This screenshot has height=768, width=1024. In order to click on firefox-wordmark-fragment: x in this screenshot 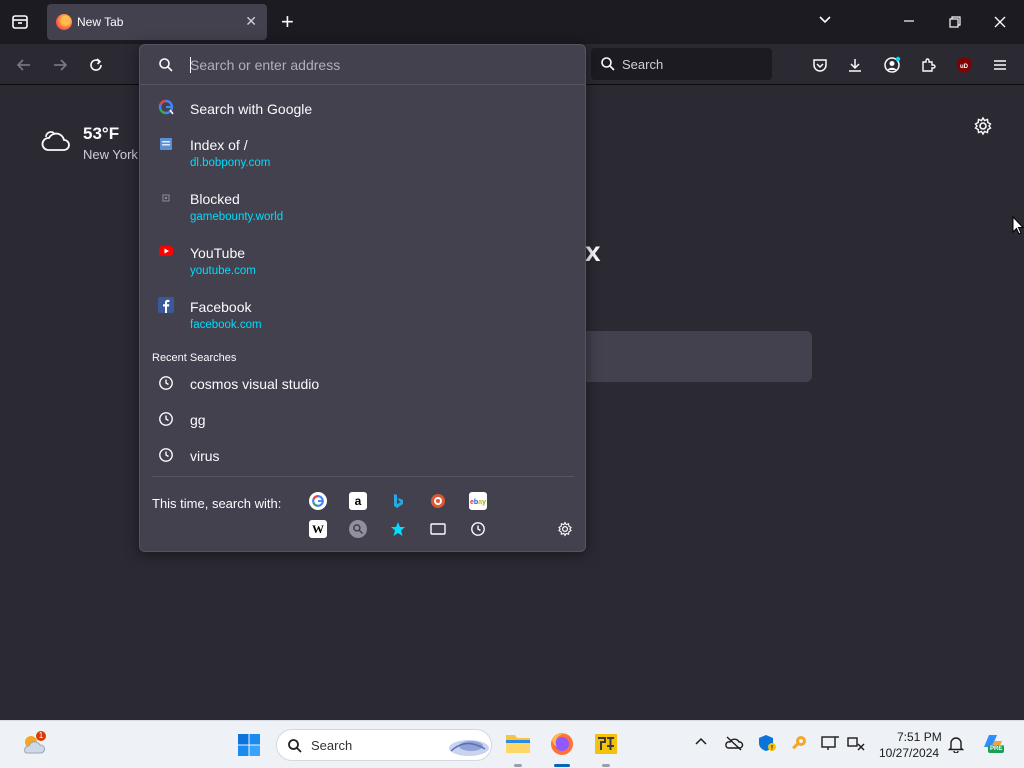, I will do `click(593, 251)`.